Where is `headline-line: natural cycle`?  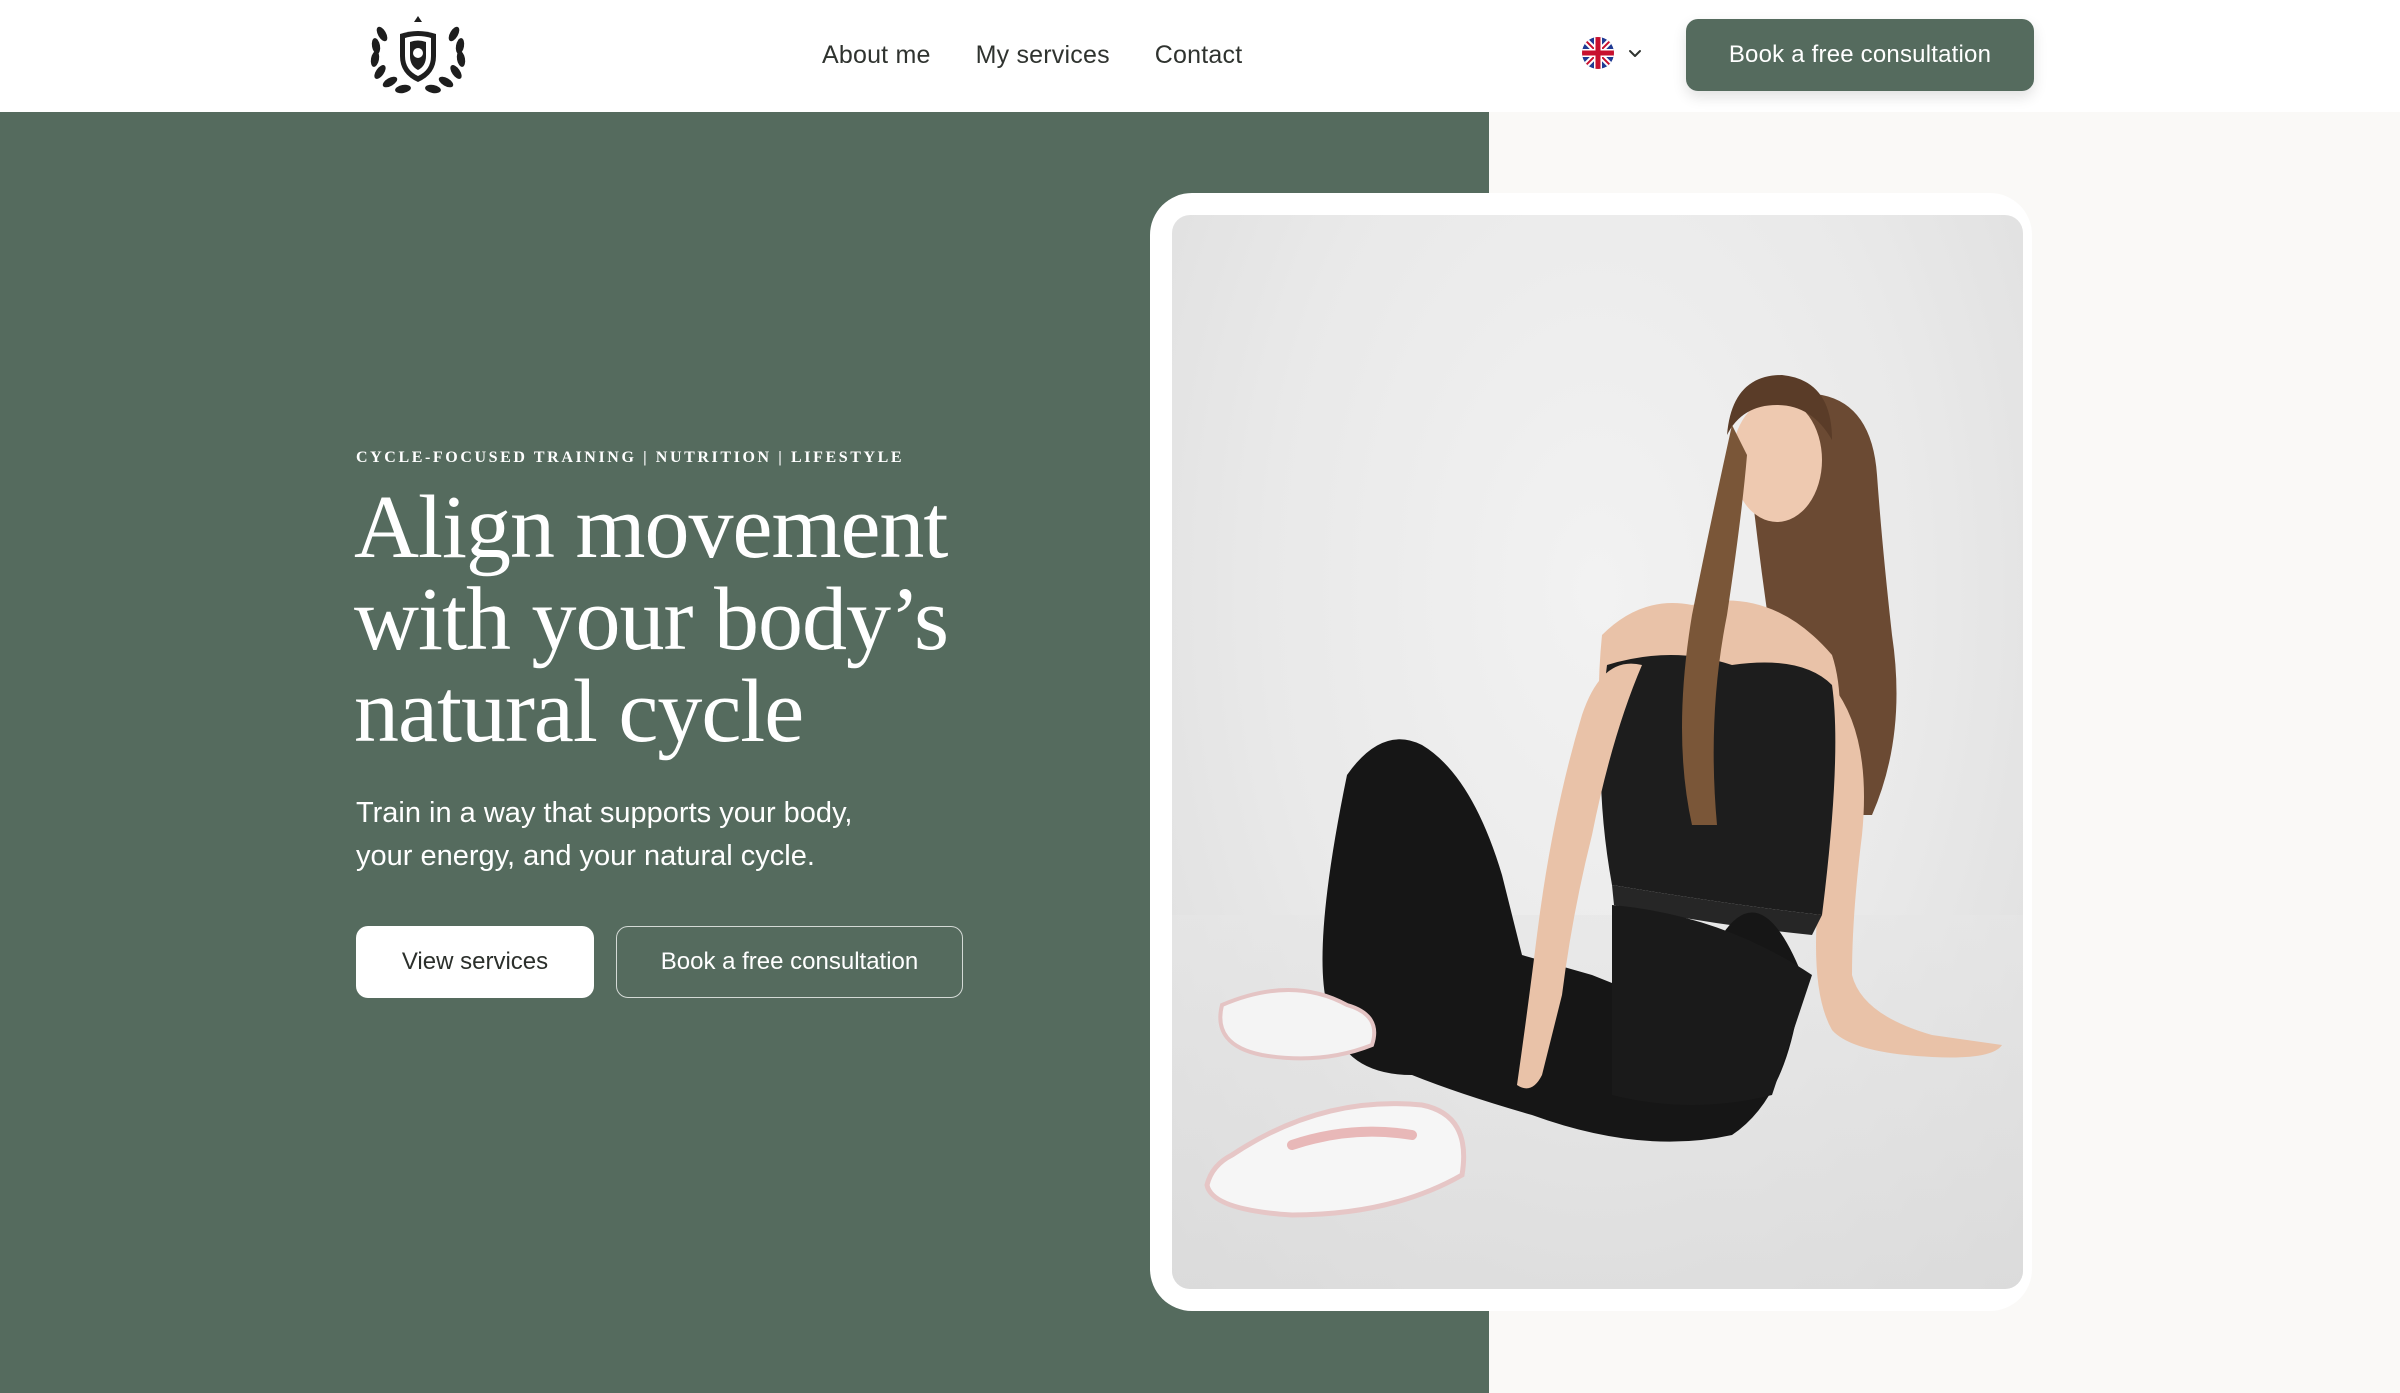 headline-line: natural cycle is located at coordinates (579, 711).